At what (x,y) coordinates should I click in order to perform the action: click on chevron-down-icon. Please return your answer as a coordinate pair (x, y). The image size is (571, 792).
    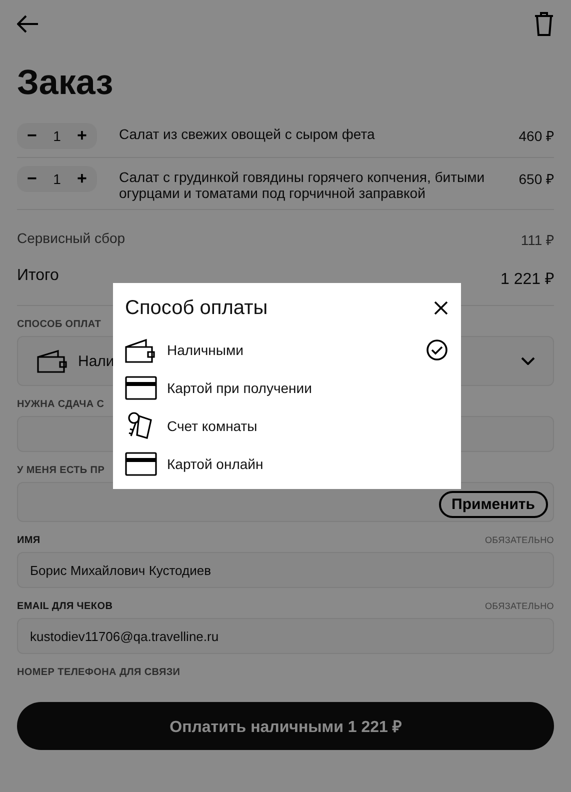
    Looking at the image, I should click on (528, 361).